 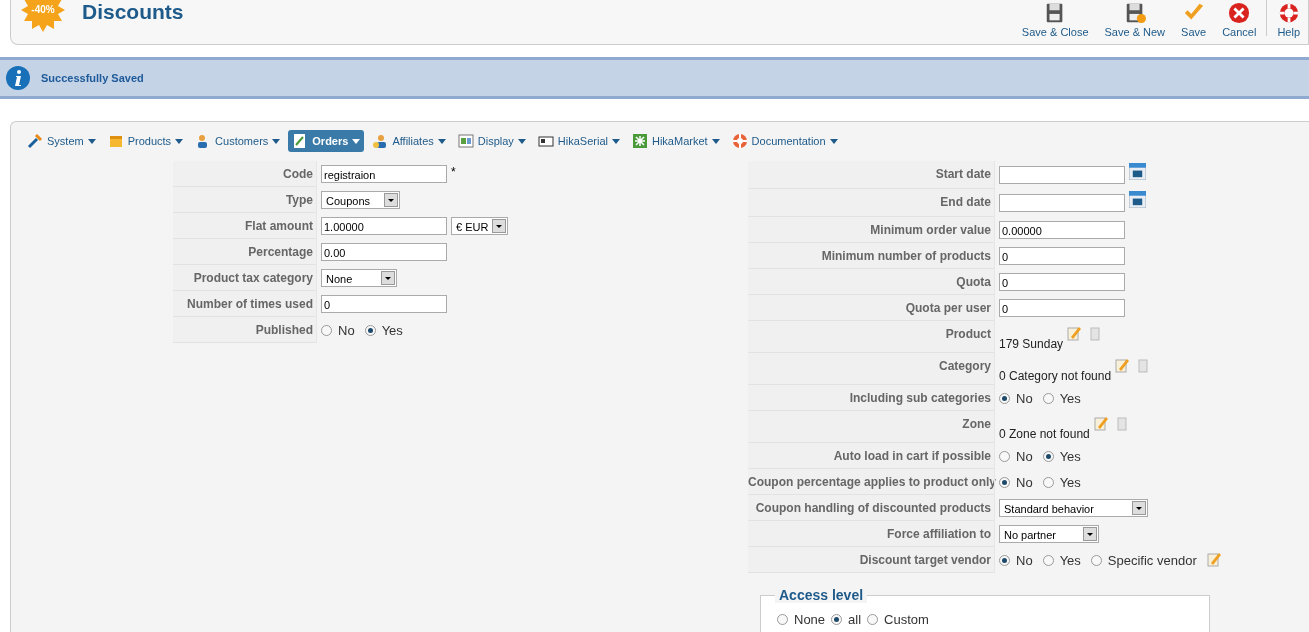 I want to click on menu-item: HikaSerial, so click(x=578, y=141).